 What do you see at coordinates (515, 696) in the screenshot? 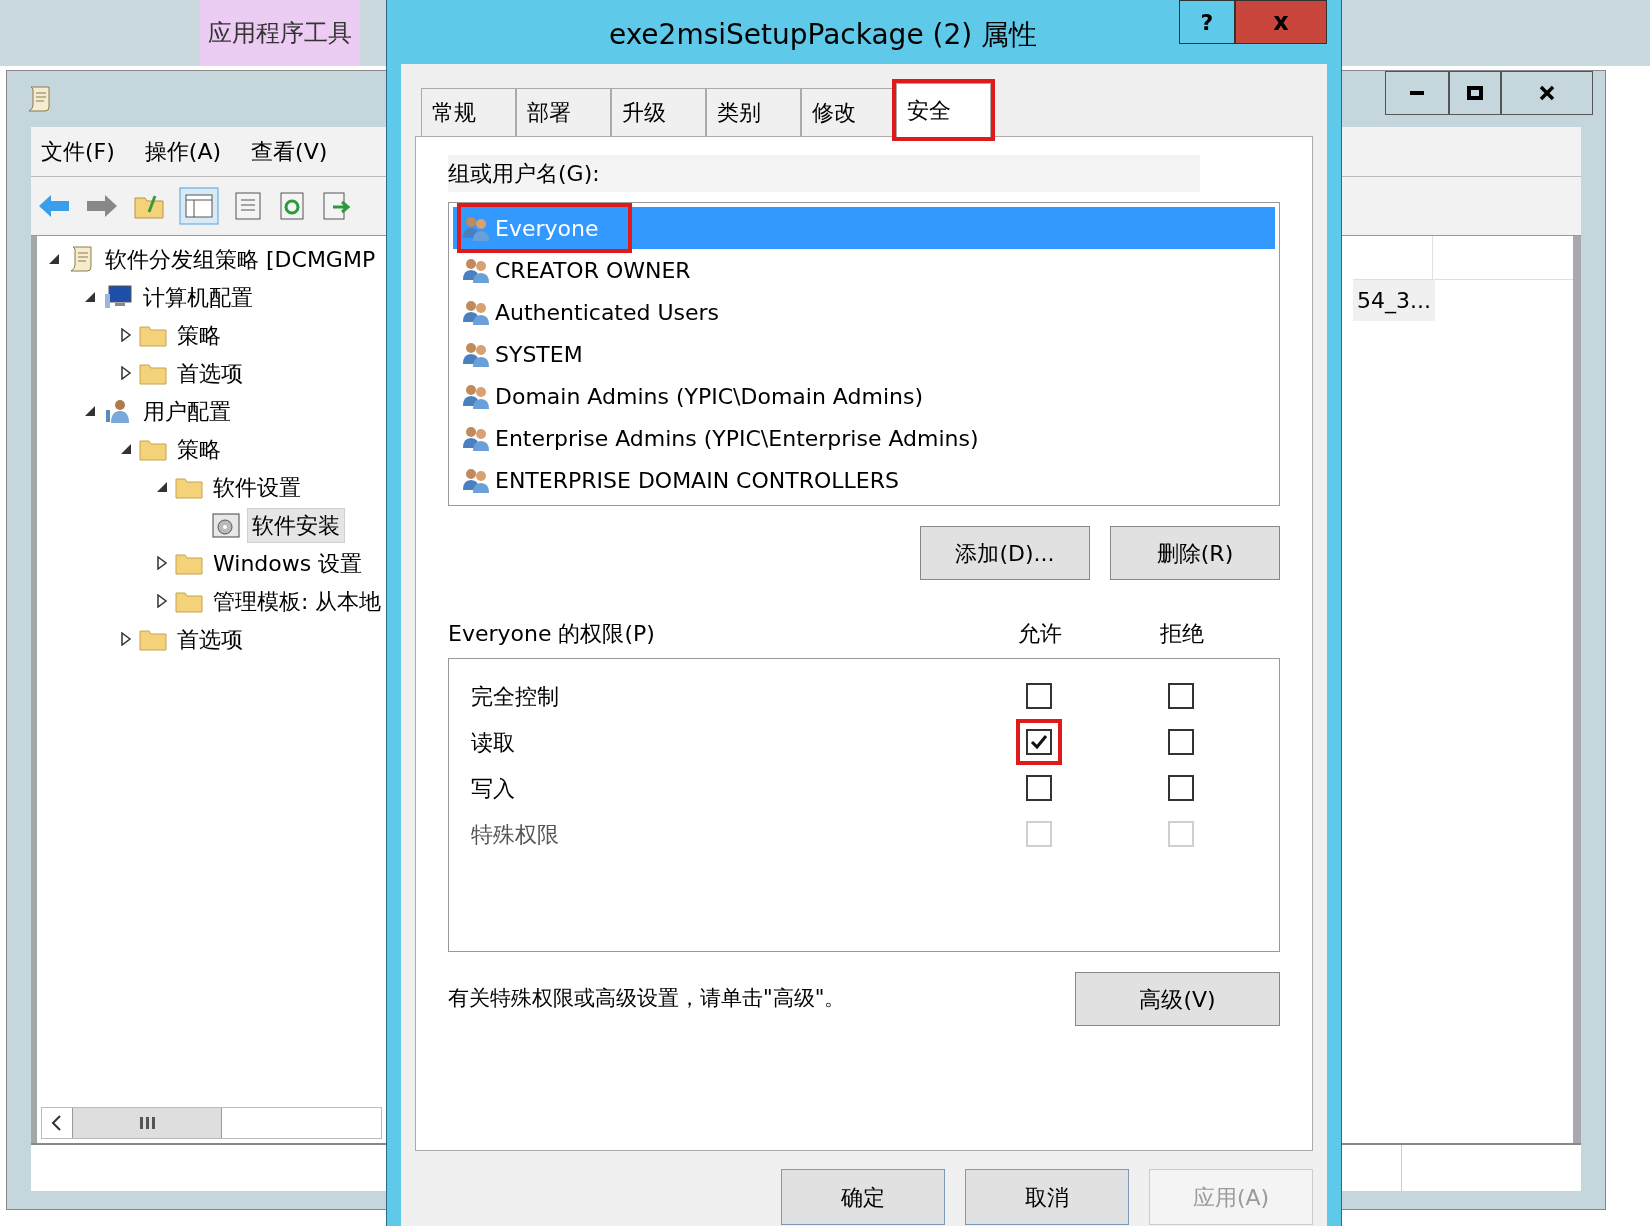
I see `permission-name: 完全控制` at bounding box center [515, 696].